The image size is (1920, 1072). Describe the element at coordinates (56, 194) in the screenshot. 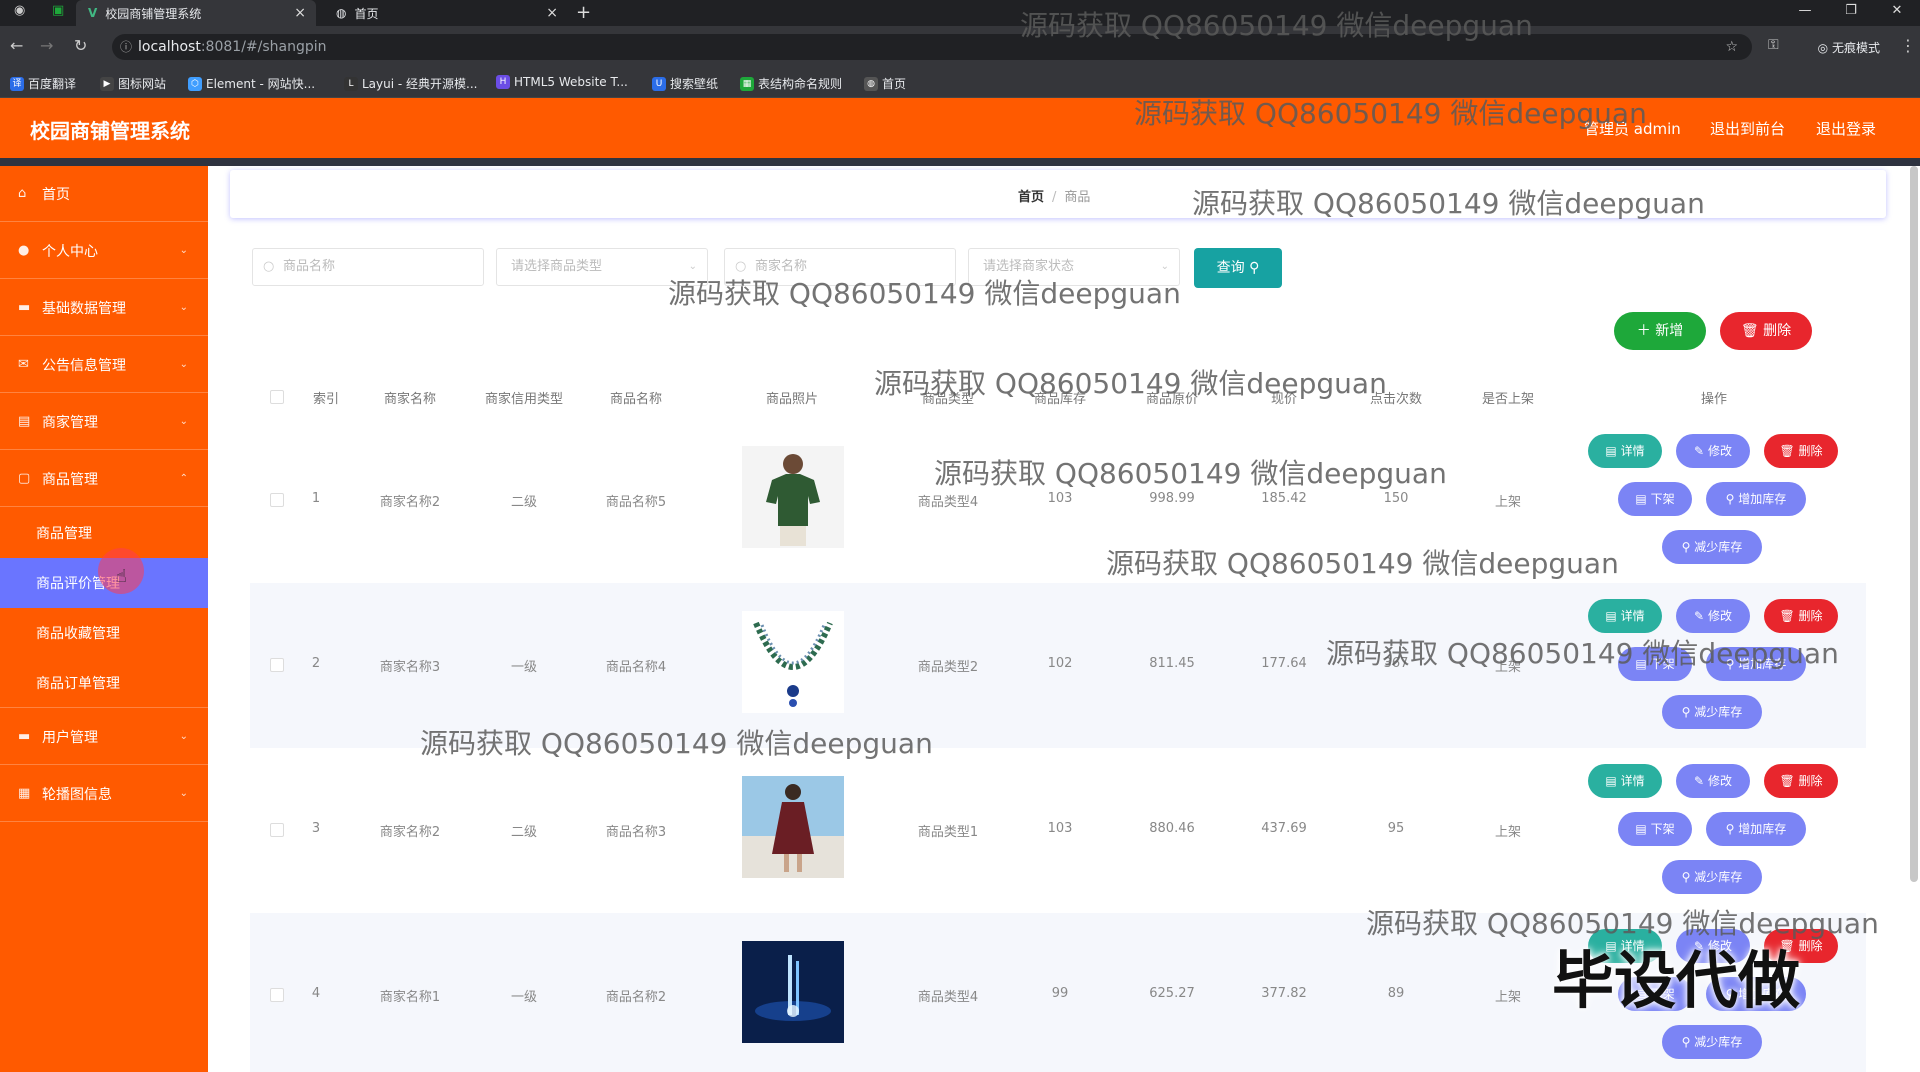

I see `sidebar-item-label: 首页` at that location.